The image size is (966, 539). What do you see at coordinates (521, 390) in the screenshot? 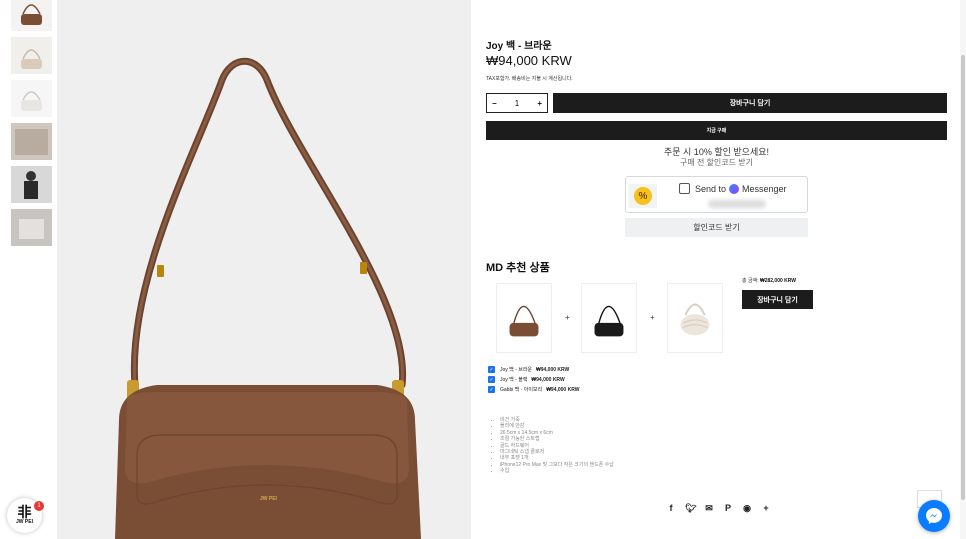
I see `md-item-label: Gabbi 백 - 아이보리` at bounding box center [521, 390].